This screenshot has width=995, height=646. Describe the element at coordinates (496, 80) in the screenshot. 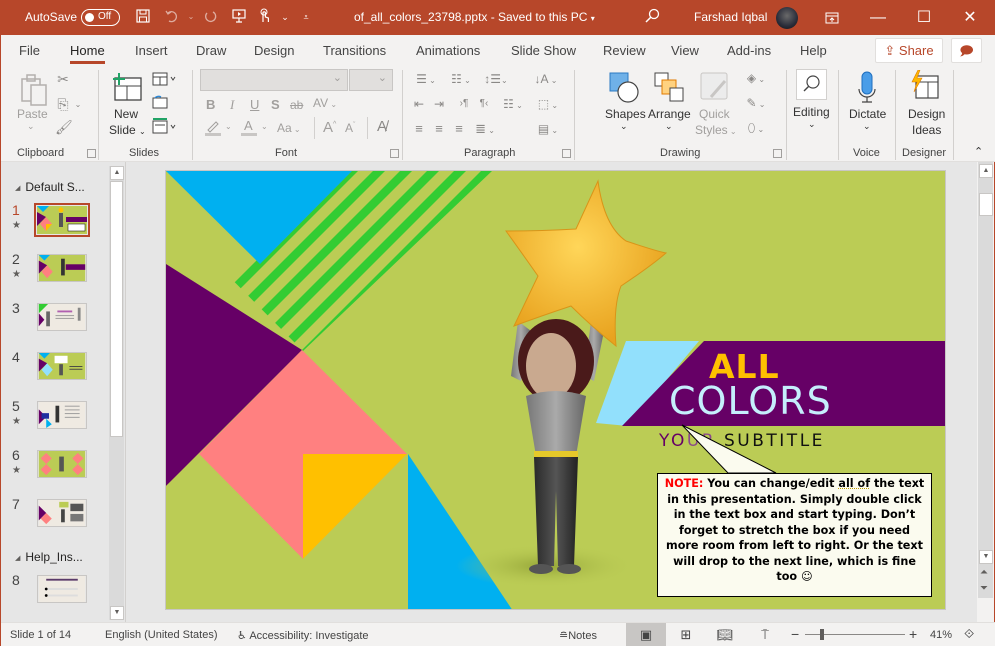

I see `line-spacing-icon: ↕☰⌄` at that location.